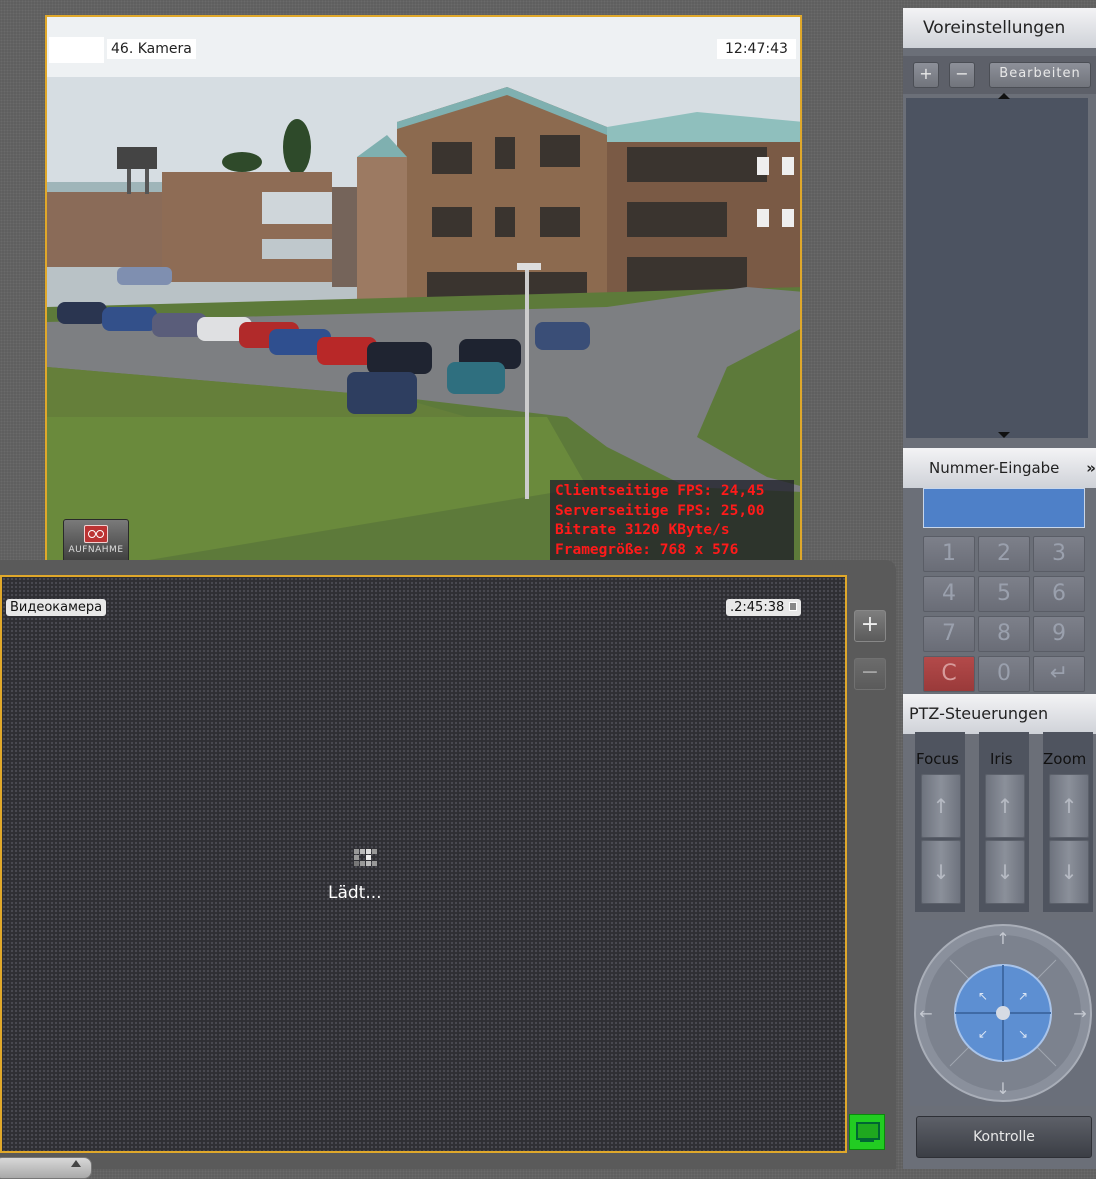  What do you see at coordinates (926, 75) in the screenshot?
I see `add-preset-button: +` at bounding box center [926, 75].